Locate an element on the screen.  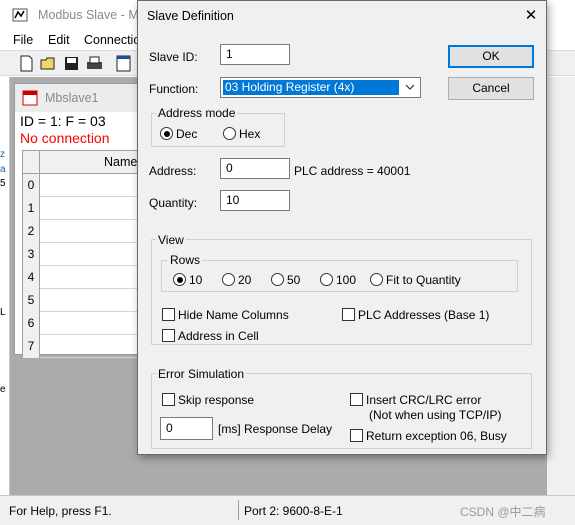
dec-radio-label: Dec is located at coordinates (186, 134).